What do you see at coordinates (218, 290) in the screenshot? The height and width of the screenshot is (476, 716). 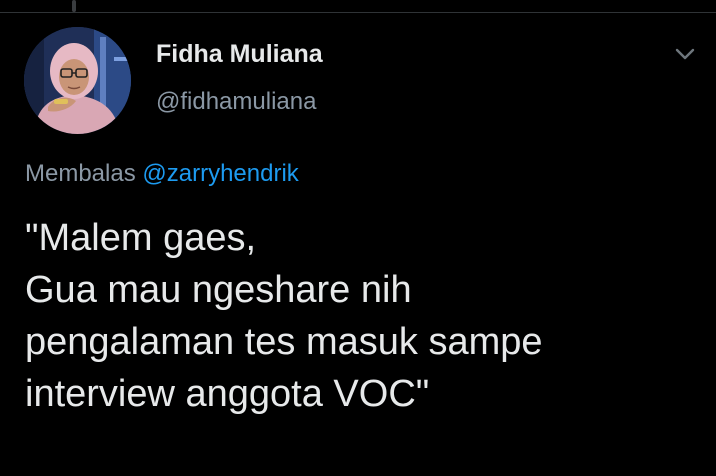 I see `tweet-text-line: Gua mau ngeshare nih` at bounding box center [218, 290].